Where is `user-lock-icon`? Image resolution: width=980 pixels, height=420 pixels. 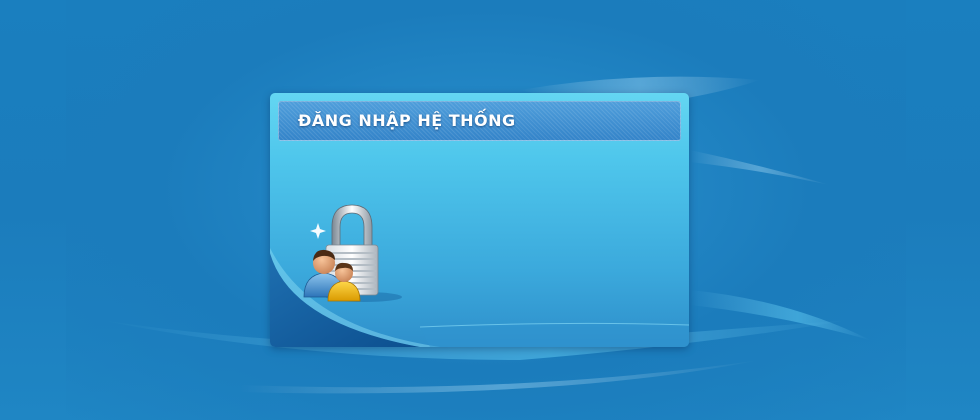
user-lock-icon is located at coordinates (352, 253).